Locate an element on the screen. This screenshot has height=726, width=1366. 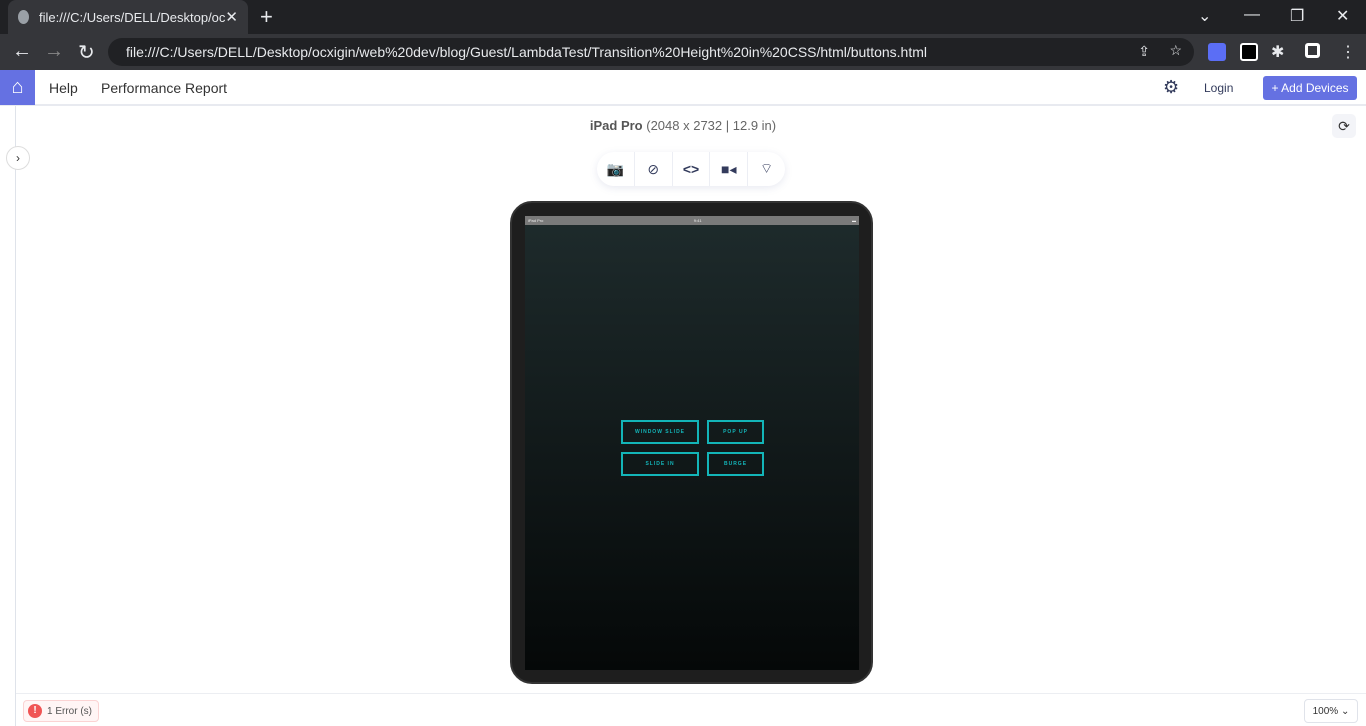
refresh-icon: ⟳ is located at coordinates (1344, 126).